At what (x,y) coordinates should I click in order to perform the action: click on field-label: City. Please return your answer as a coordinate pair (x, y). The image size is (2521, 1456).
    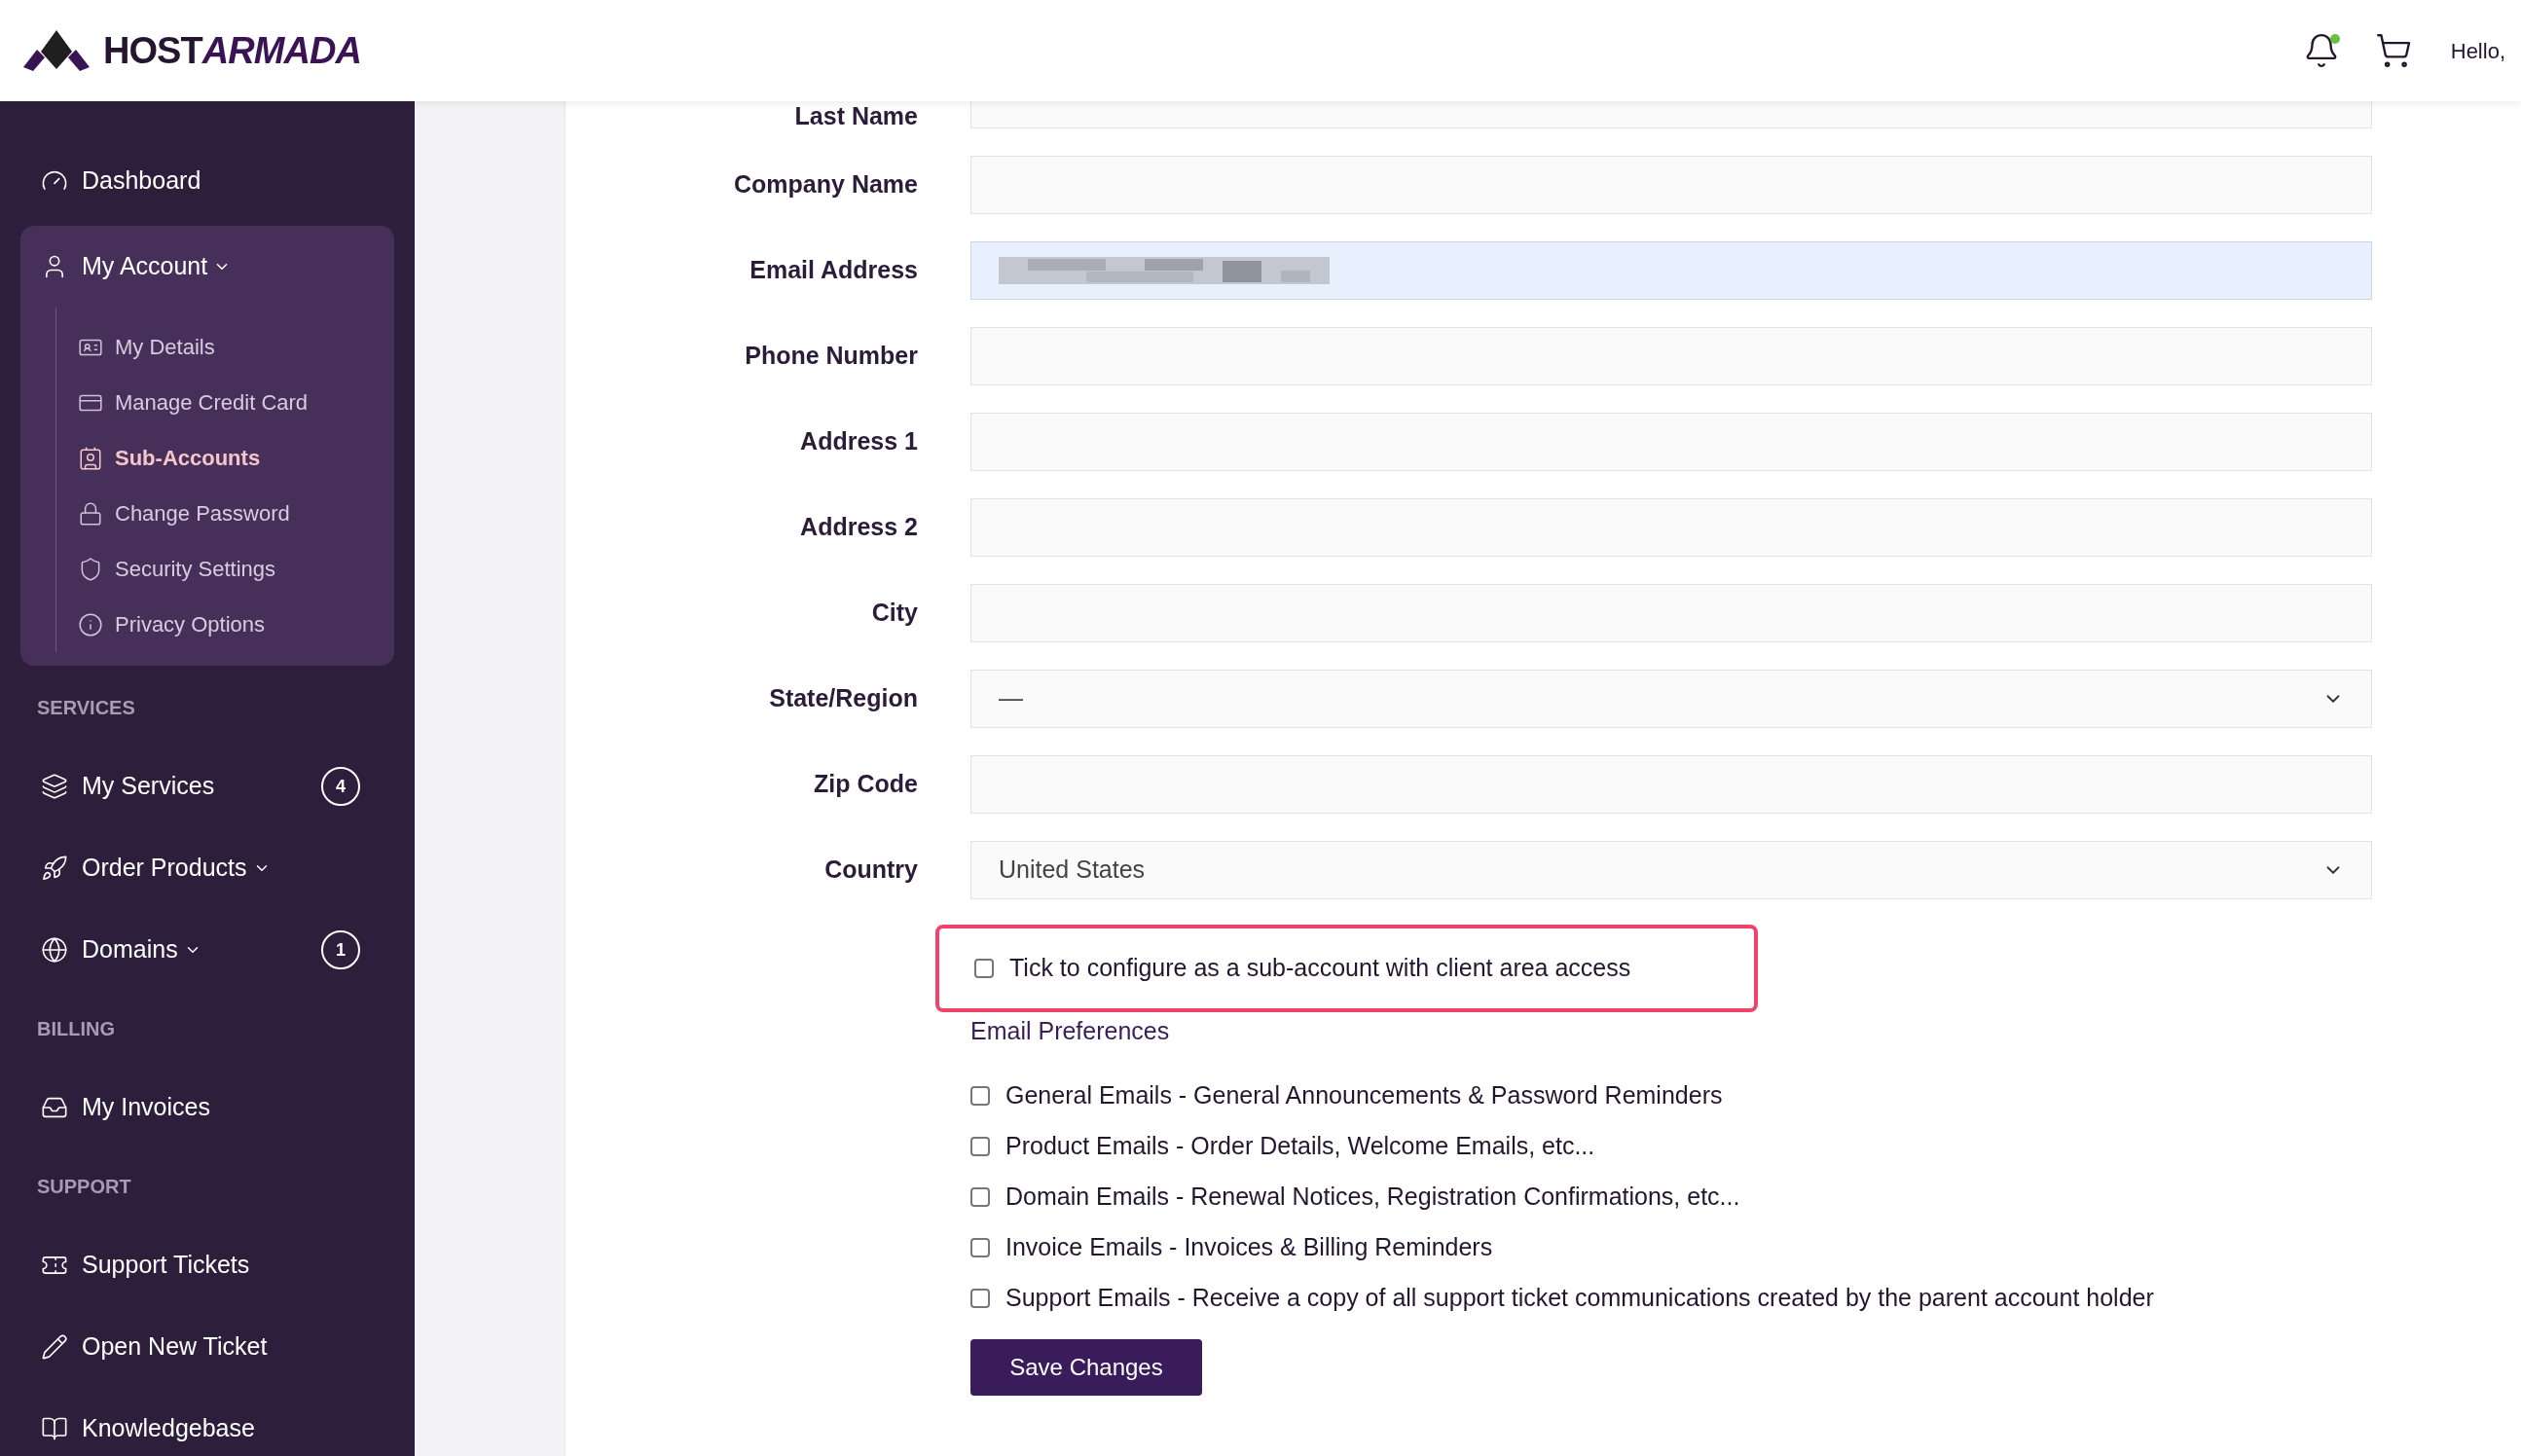
    Looking at the image, I should click on (894, 613).